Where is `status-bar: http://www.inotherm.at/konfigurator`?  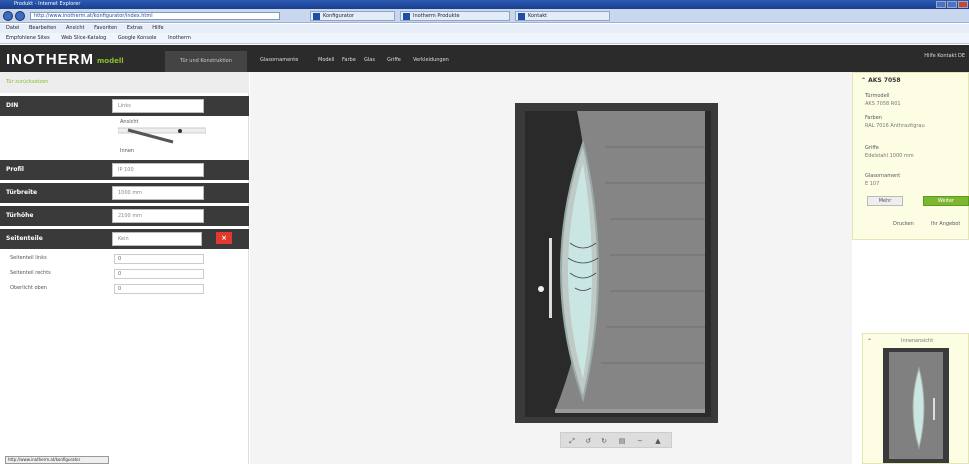 status-bar: http://www.inotherm.at/konfigurator is located at coordinates (57, 460).